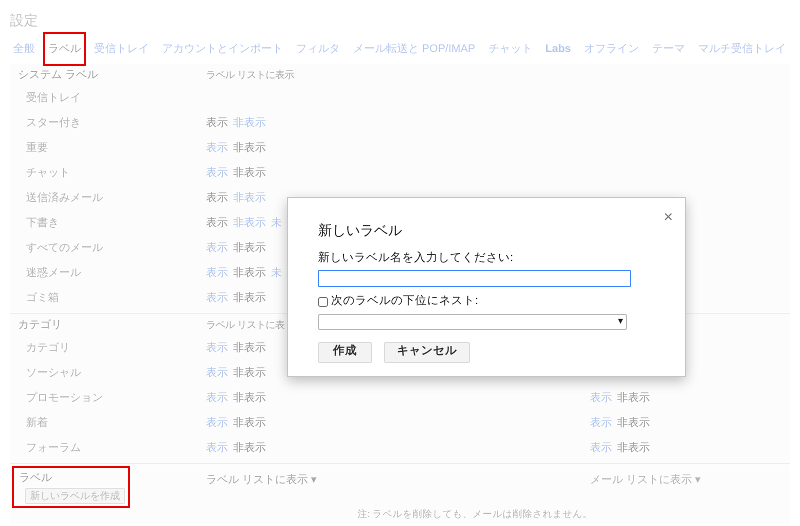 This screenshot has height=526, width=800. I want to click on label-name: 重要, so click(37, 148).